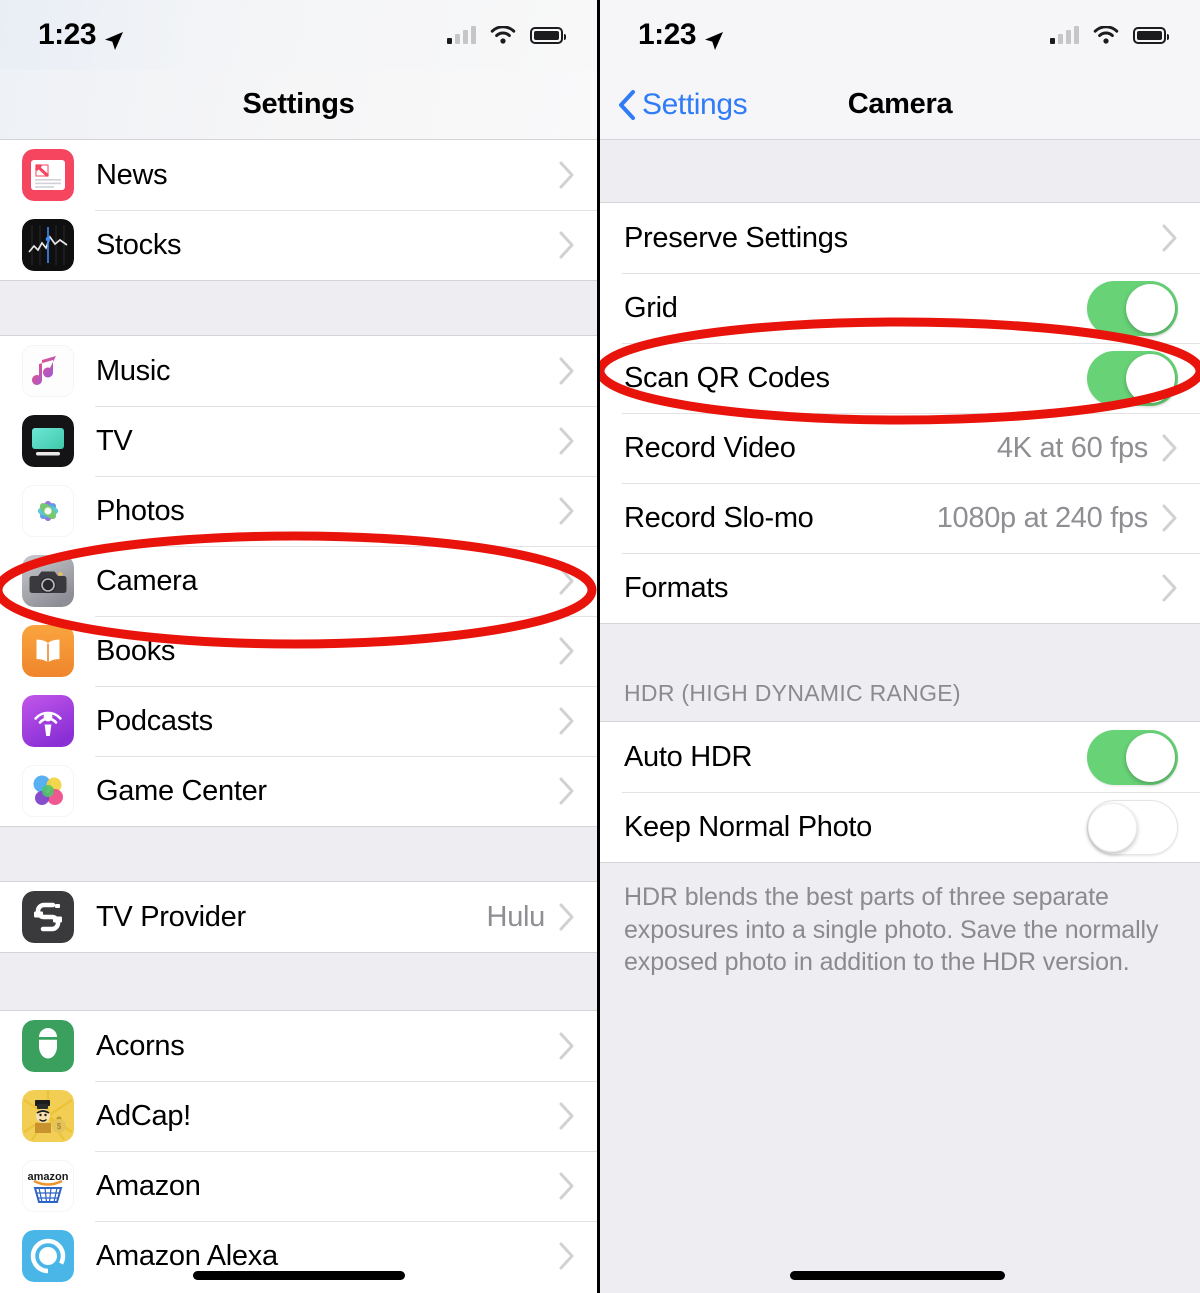 This screenshot has width=1200, height=1293. I want to click on sidebar-item-camera: Camera, so click(298, 581).